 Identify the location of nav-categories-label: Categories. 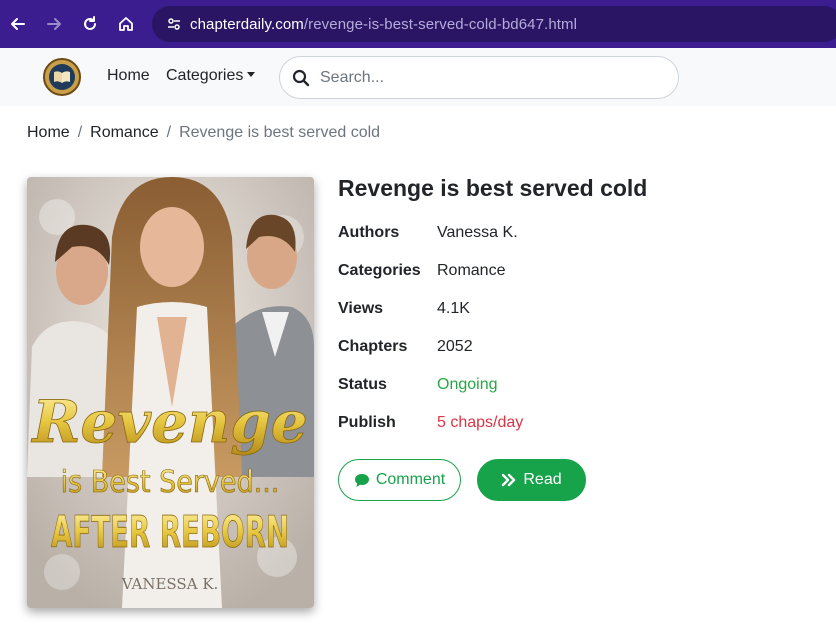
(205, 75).